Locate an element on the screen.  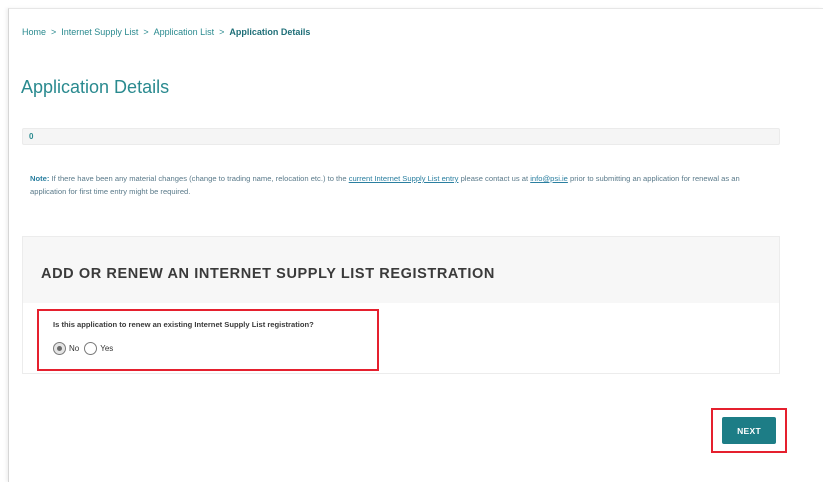
status-bar: 0 is located at coordinates (401, 136).